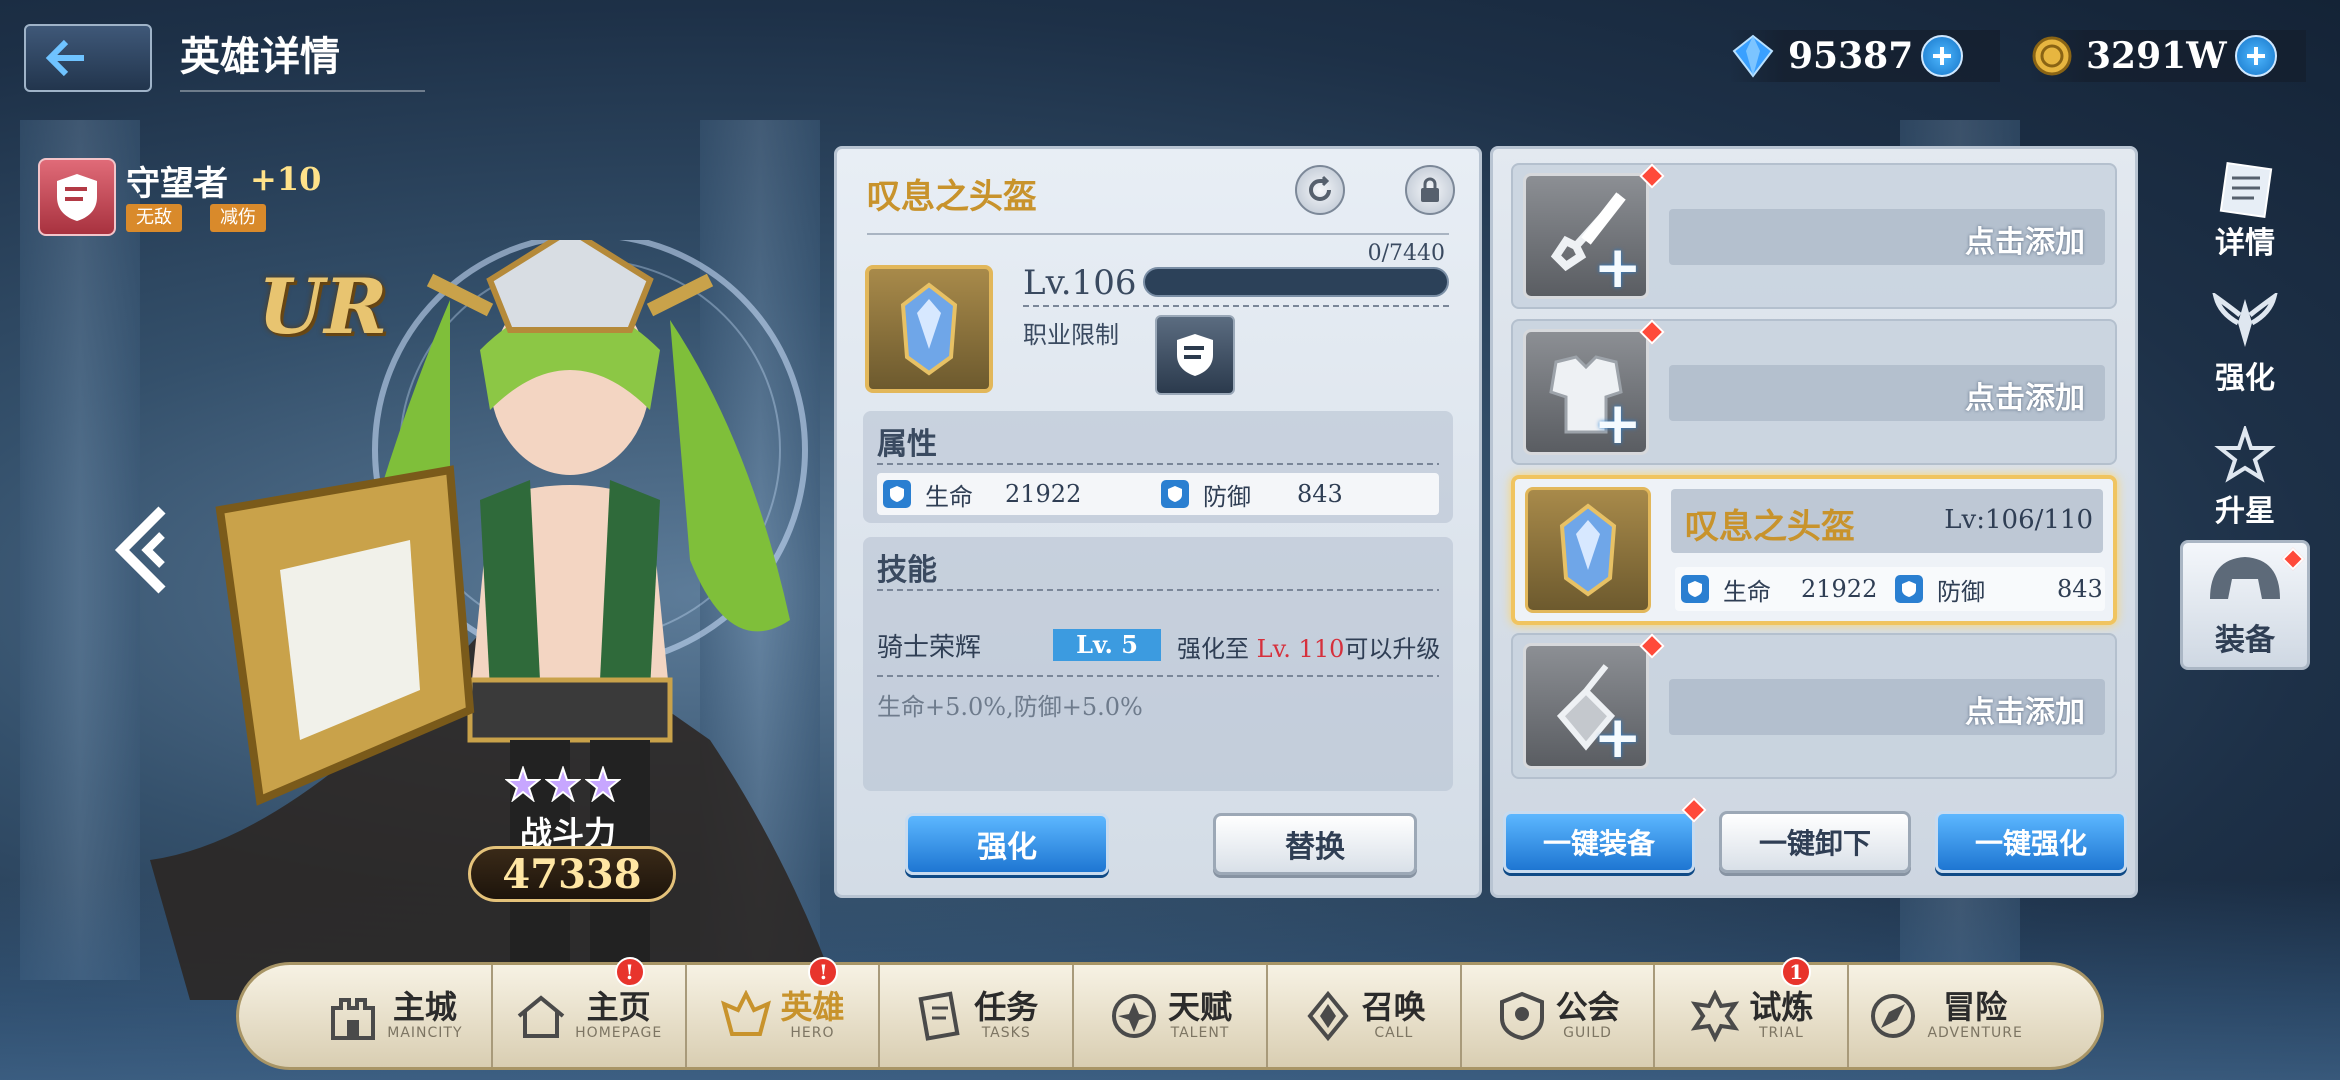 The width and height of the screenshot is (2340, 1080). I want to click on item-icon, so click(929, 329).